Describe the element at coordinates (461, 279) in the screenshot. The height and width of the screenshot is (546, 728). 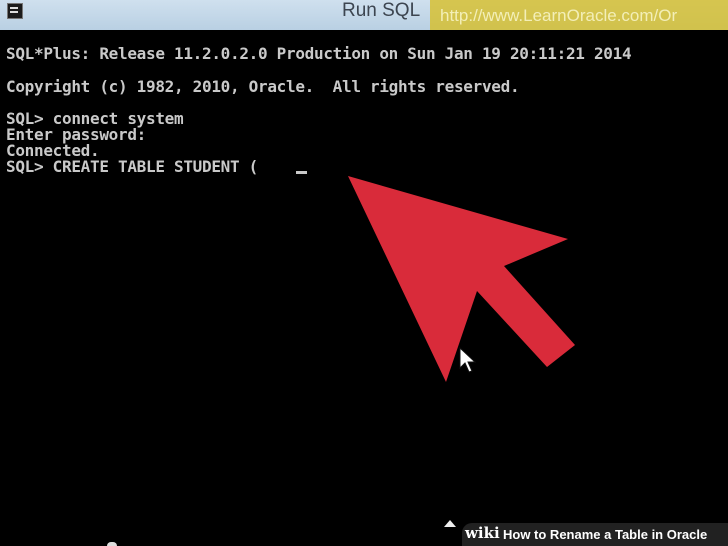
I see `red-arrow-annotation` at that location.